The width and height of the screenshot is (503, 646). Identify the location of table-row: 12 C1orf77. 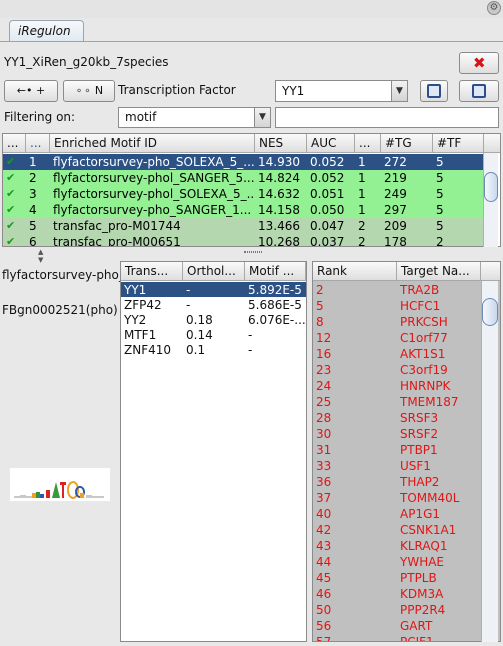
(397, 338).